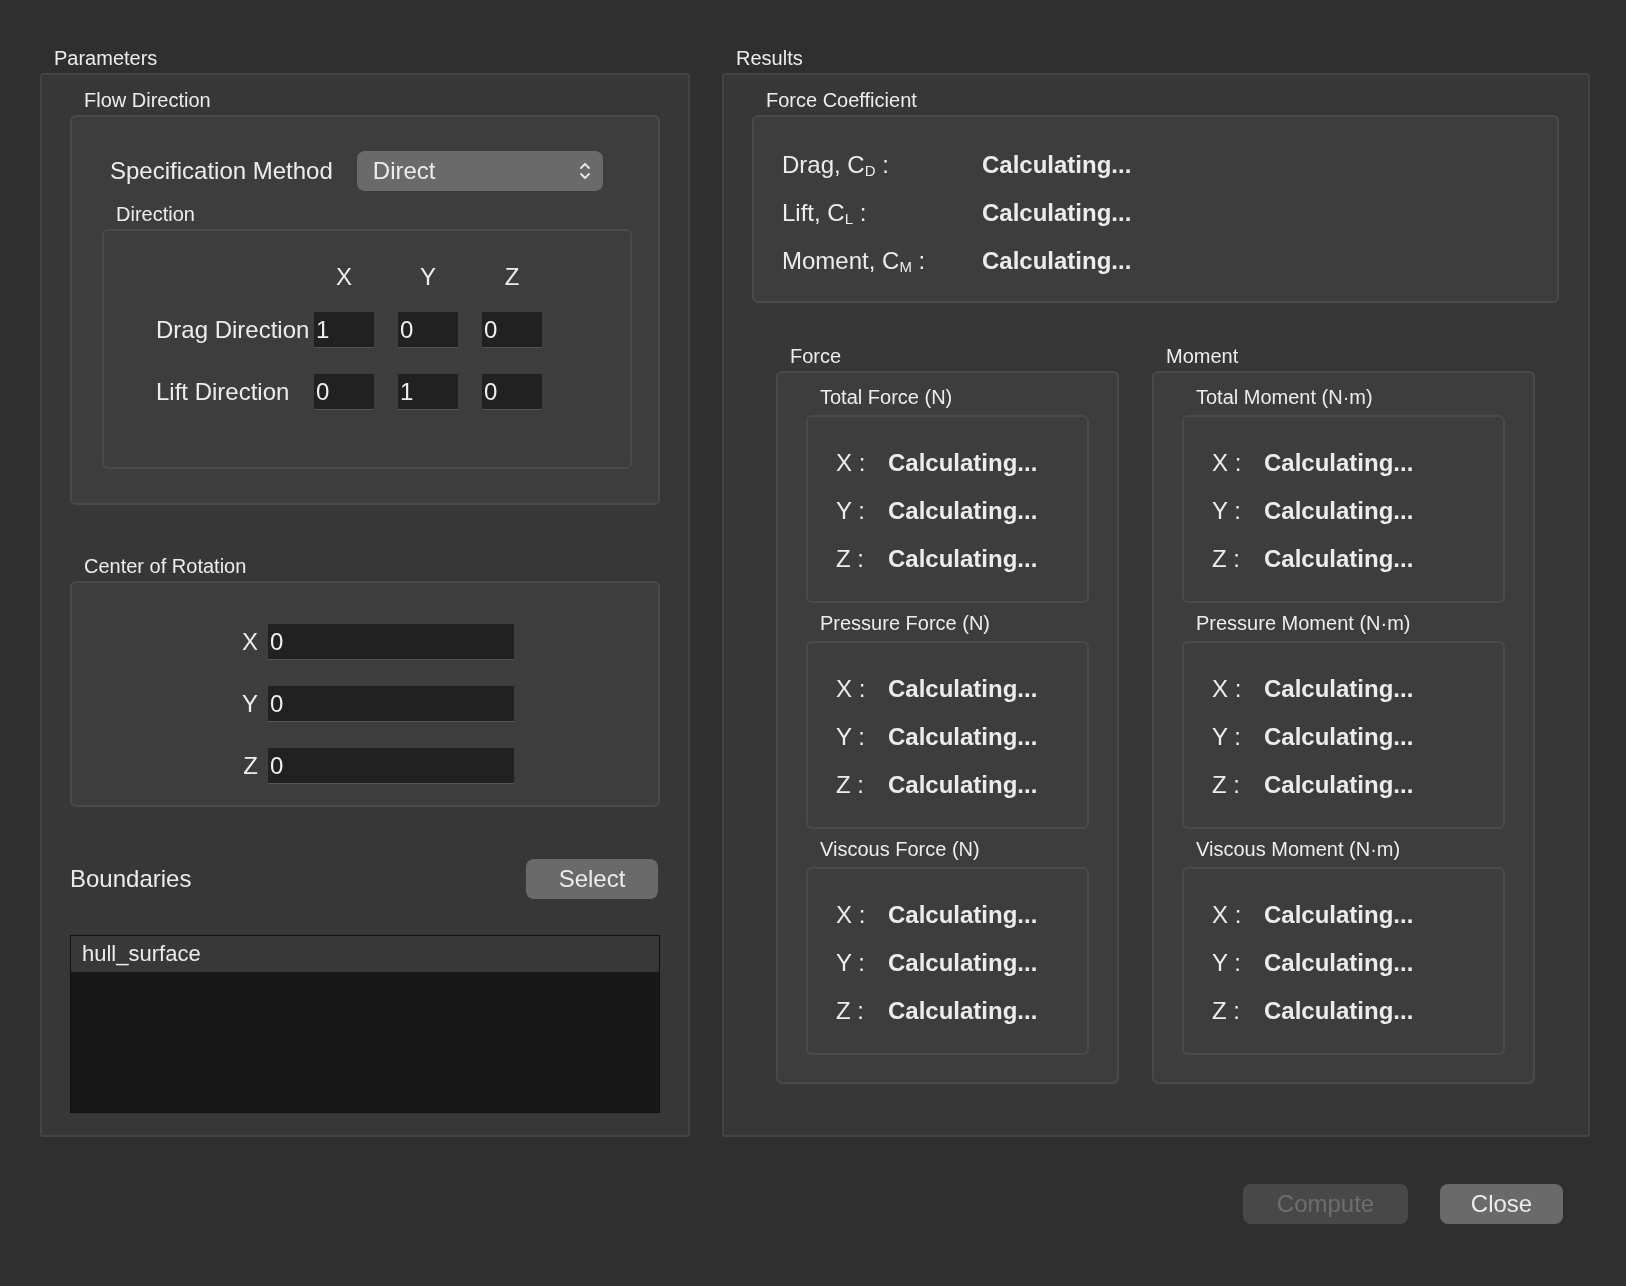 The width and height of the screenshot is (1626, 1286). What do you see at coordinates (1285, 397) in the screenshot?
I see `group-title: Total Moment (N·m)` at bounding box center [1285, 397].